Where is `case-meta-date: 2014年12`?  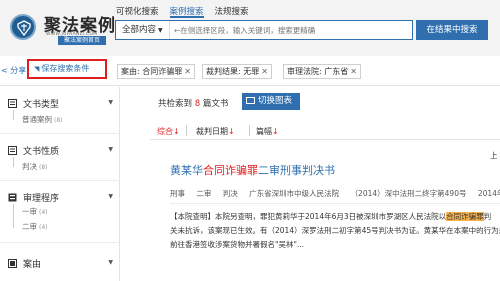
case-meta-date: 2014年12 is located at coordinates (488, 193).